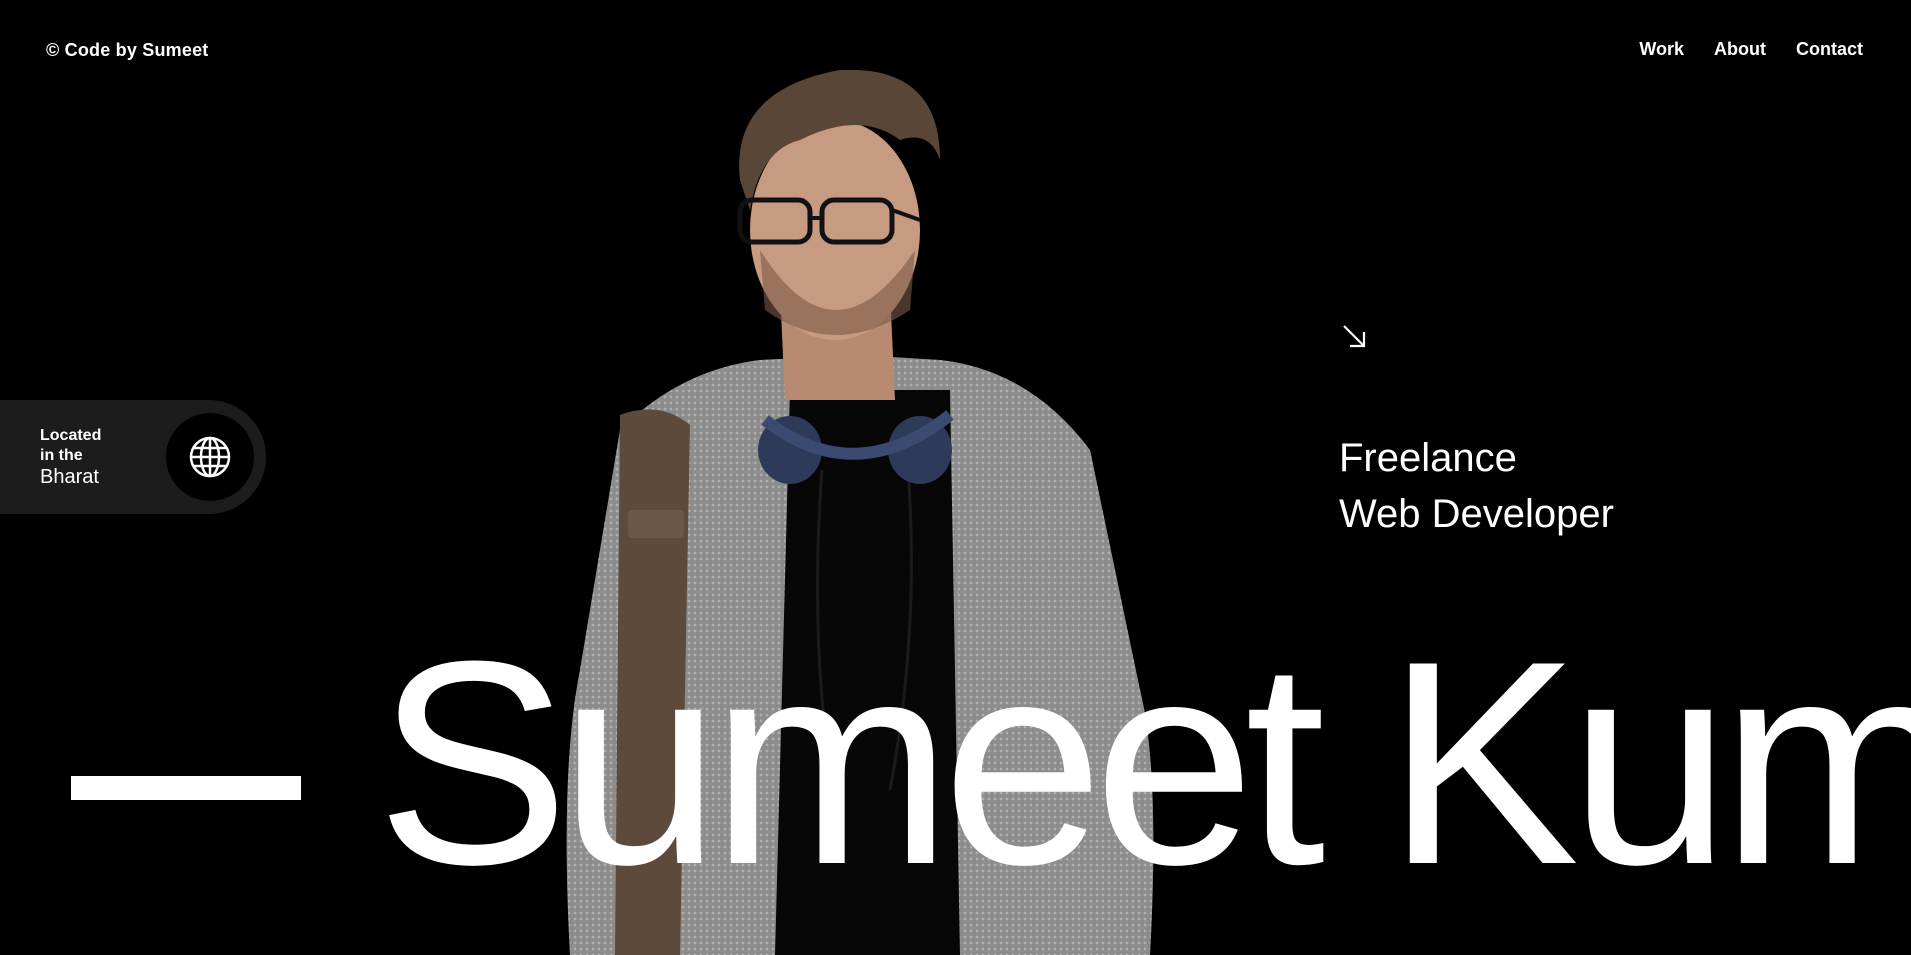  Describe the element at coordinates (1740, 49) in the screenshot. I see `nav-about-link: About` at that location.